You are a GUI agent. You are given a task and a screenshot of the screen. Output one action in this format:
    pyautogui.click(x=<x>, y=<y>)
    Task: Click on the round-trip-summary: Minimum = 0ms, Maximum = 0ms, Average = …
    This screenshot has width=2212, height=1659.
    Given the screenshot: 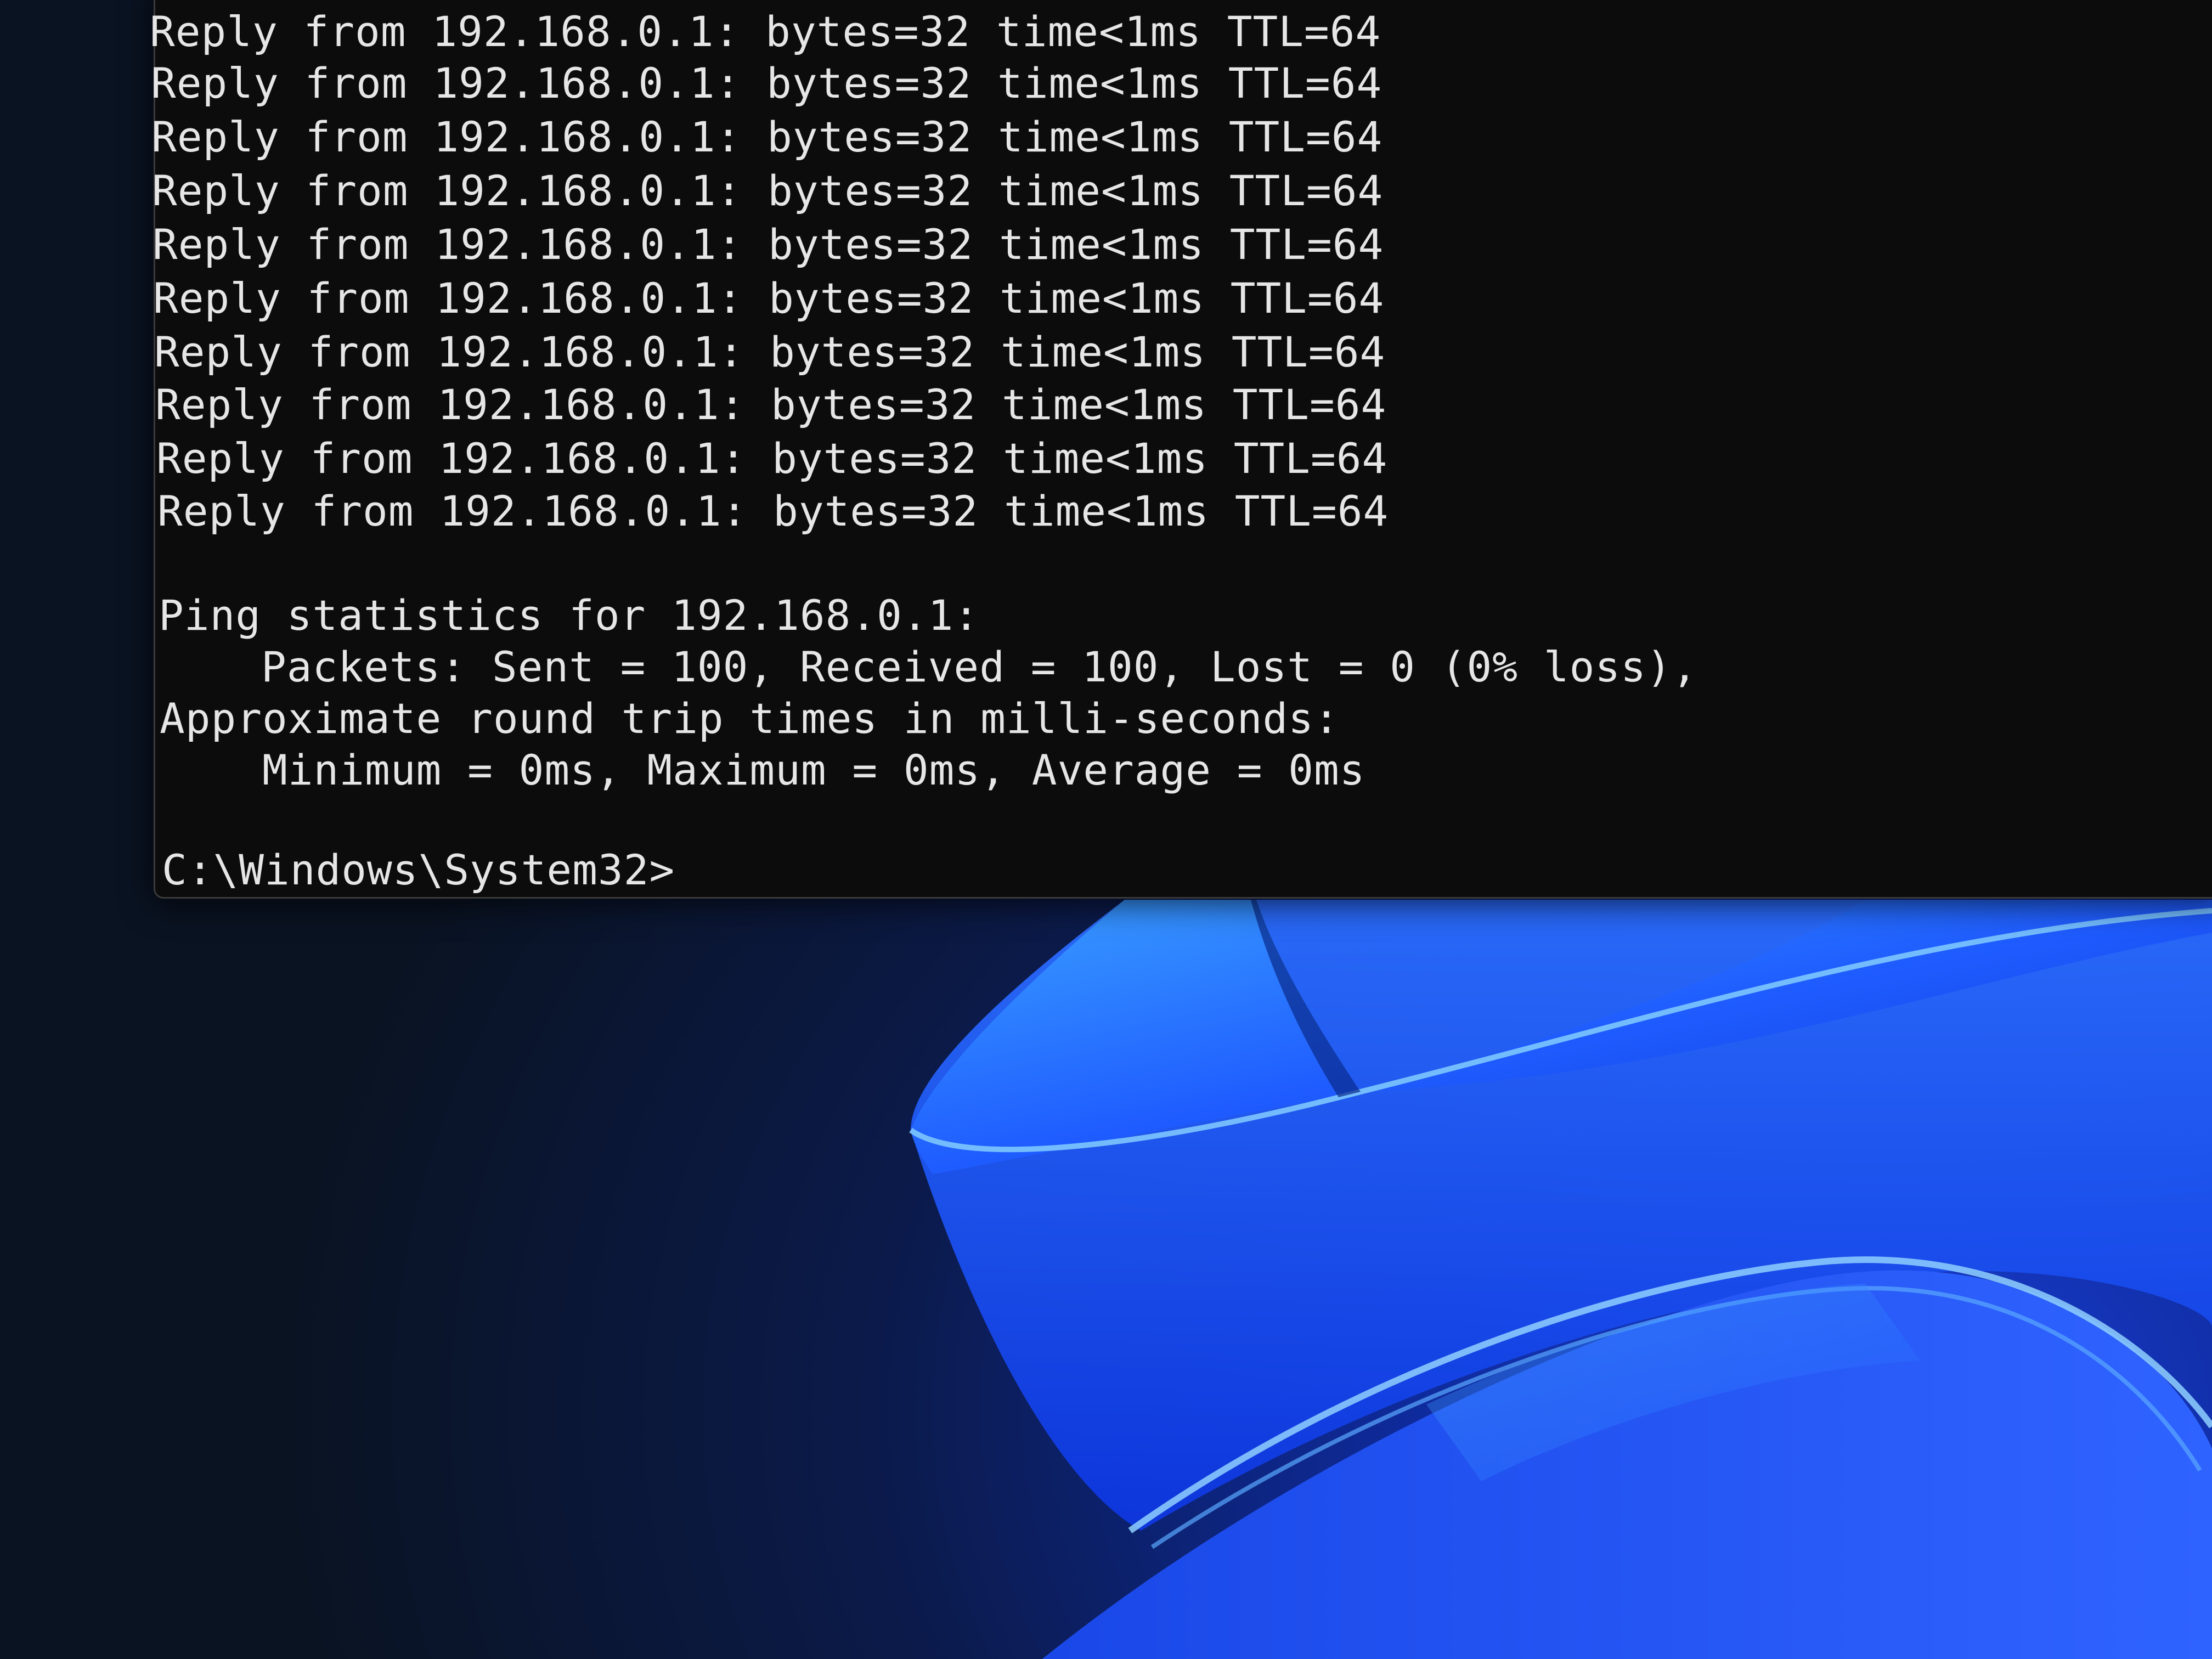 What is the action you would take?
    pyautogui.click(x=763, y=770)
    